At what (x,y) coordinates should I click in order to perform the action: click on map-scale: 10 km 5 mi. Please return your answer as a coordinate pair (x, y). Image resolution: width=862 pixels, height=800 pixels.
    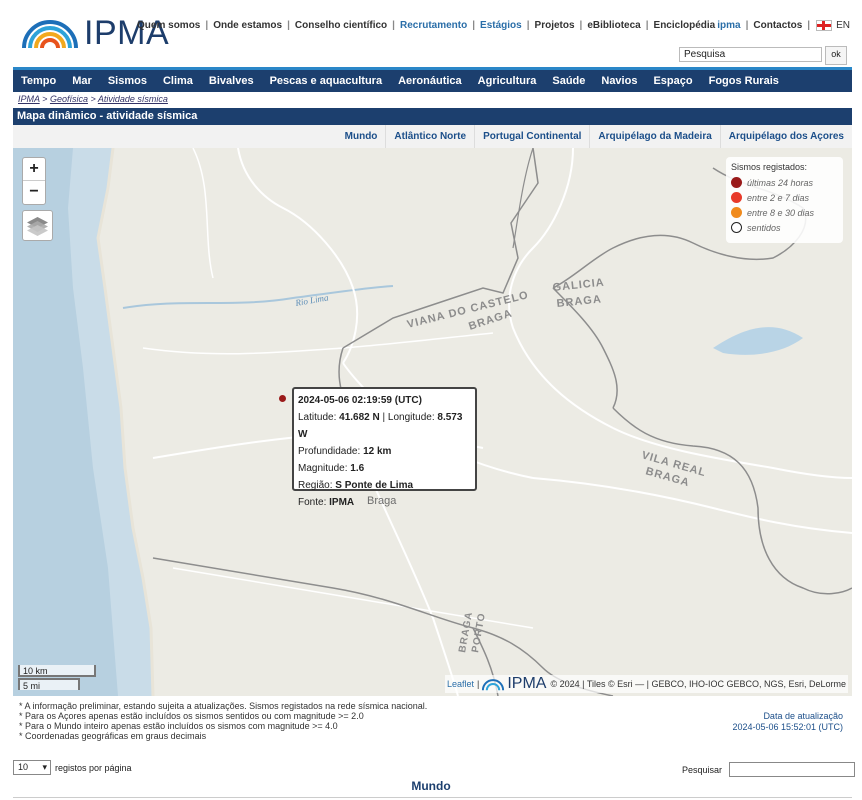
    Looking at the image, I should click on (57, 678).